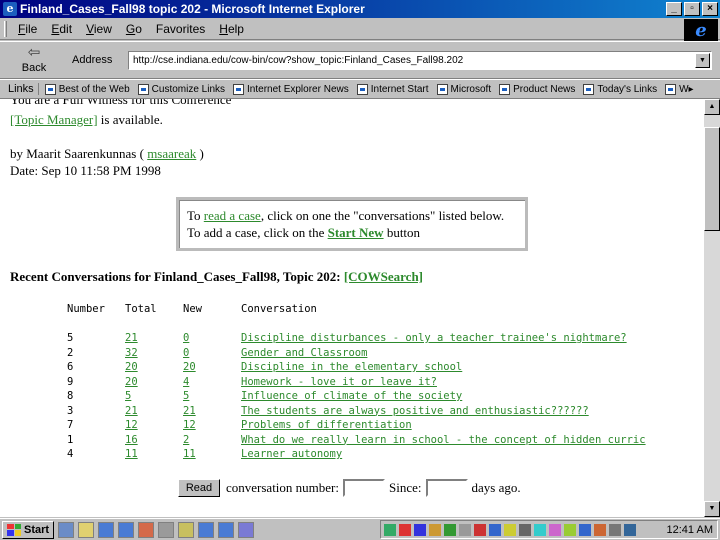 This screenshot has height=540, width=720. Describe the element at coordinates (291, 89) in the screenshot. I see `link-ie-news: Internet Explorer News` at that location.